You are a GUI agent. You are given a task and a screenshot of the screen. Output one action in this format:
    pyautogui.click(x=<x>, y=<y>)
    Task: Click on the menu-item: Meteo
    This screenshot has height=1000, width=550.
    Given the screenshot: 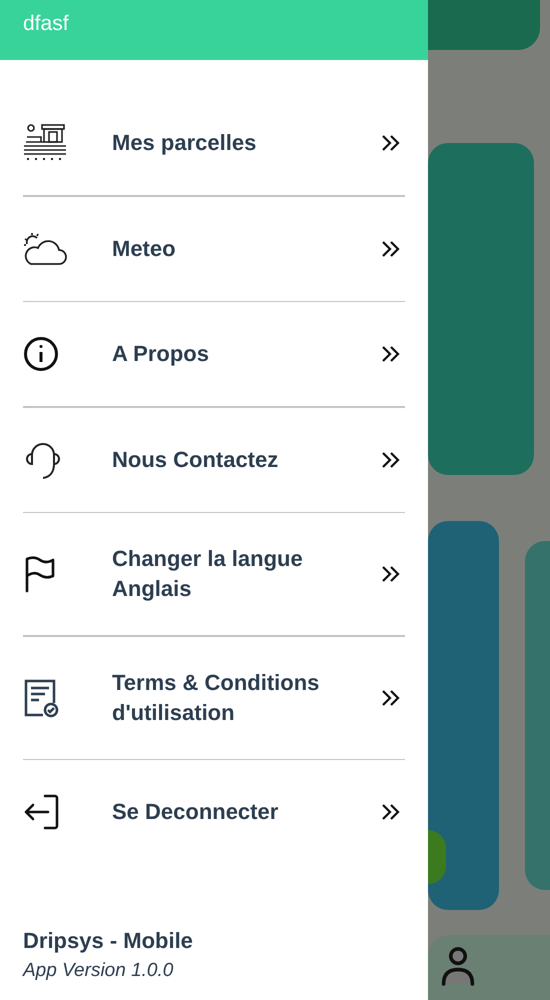 What is the action you would take?
    pyautogui.click(x=214, y=248)
    